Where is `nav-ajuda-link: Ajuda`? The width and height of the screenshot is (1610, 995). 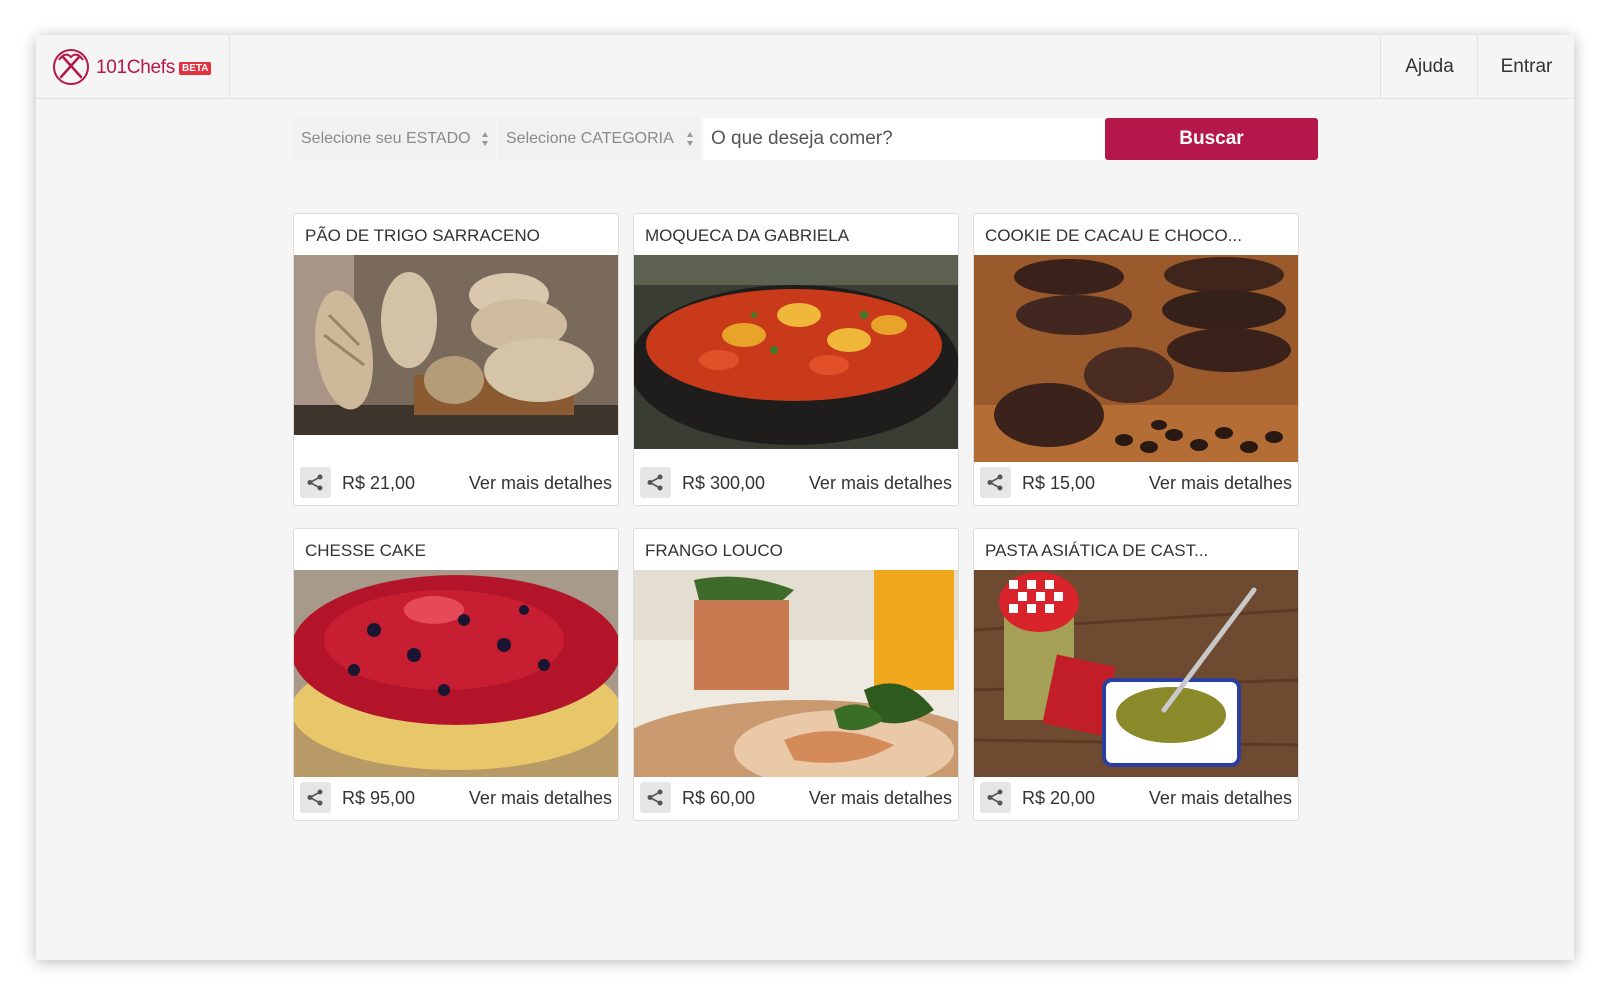 nav-ajuda-link: Ajuda is located at coordinates (1429, 66).